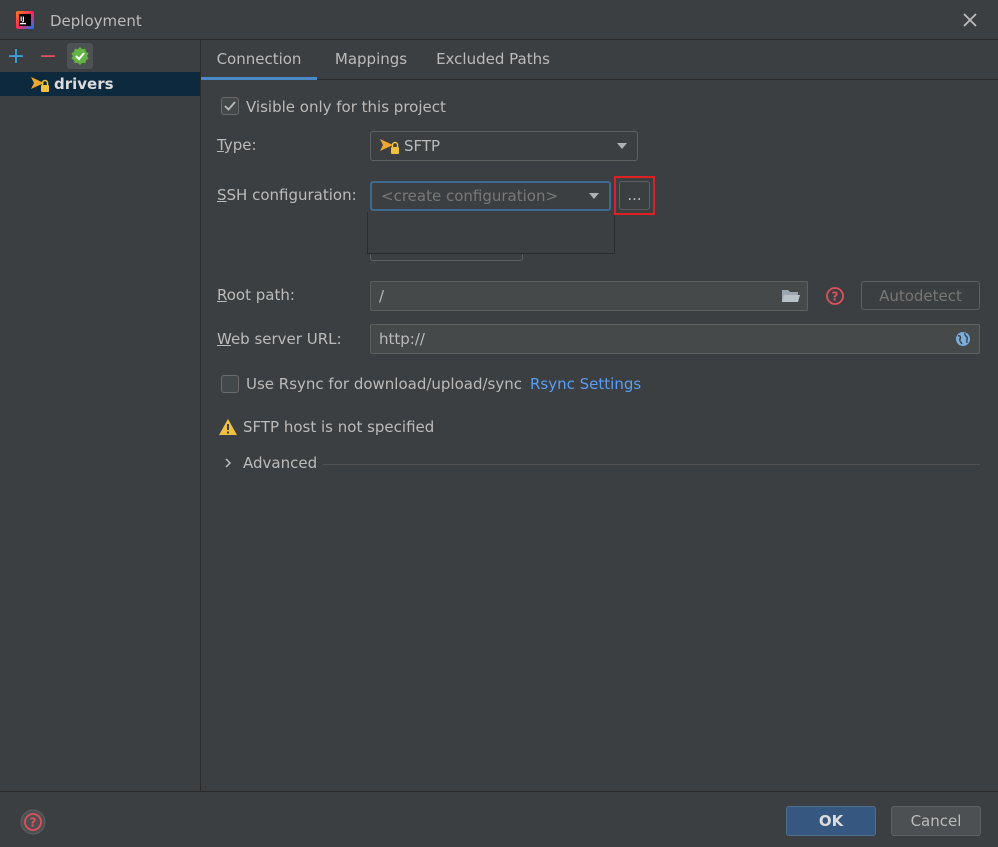 Image resolution: width=998 pixels, height=847 pixels. What do you see at coordinates (791, 296) in the screenshot?
I see `folder-icon` at bounding box center [791, 296].